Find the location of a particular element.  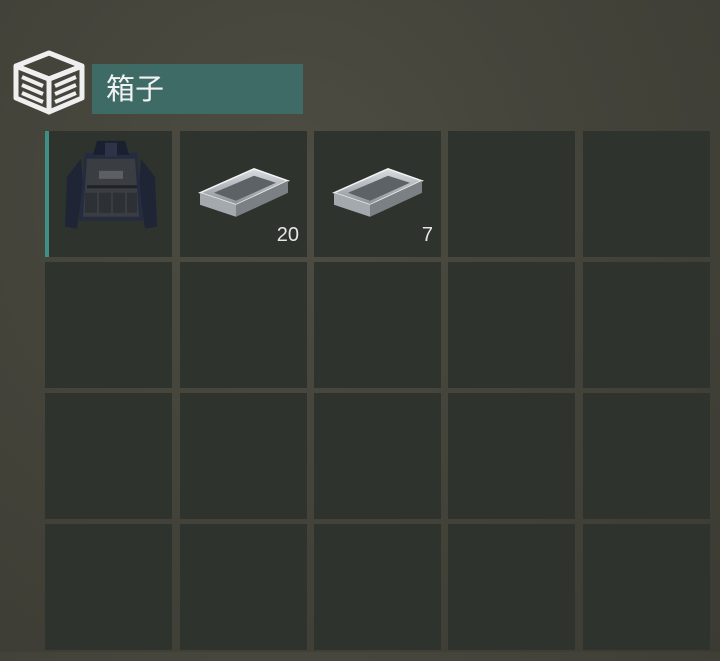

box-icon is located at coordinates (49, 82).